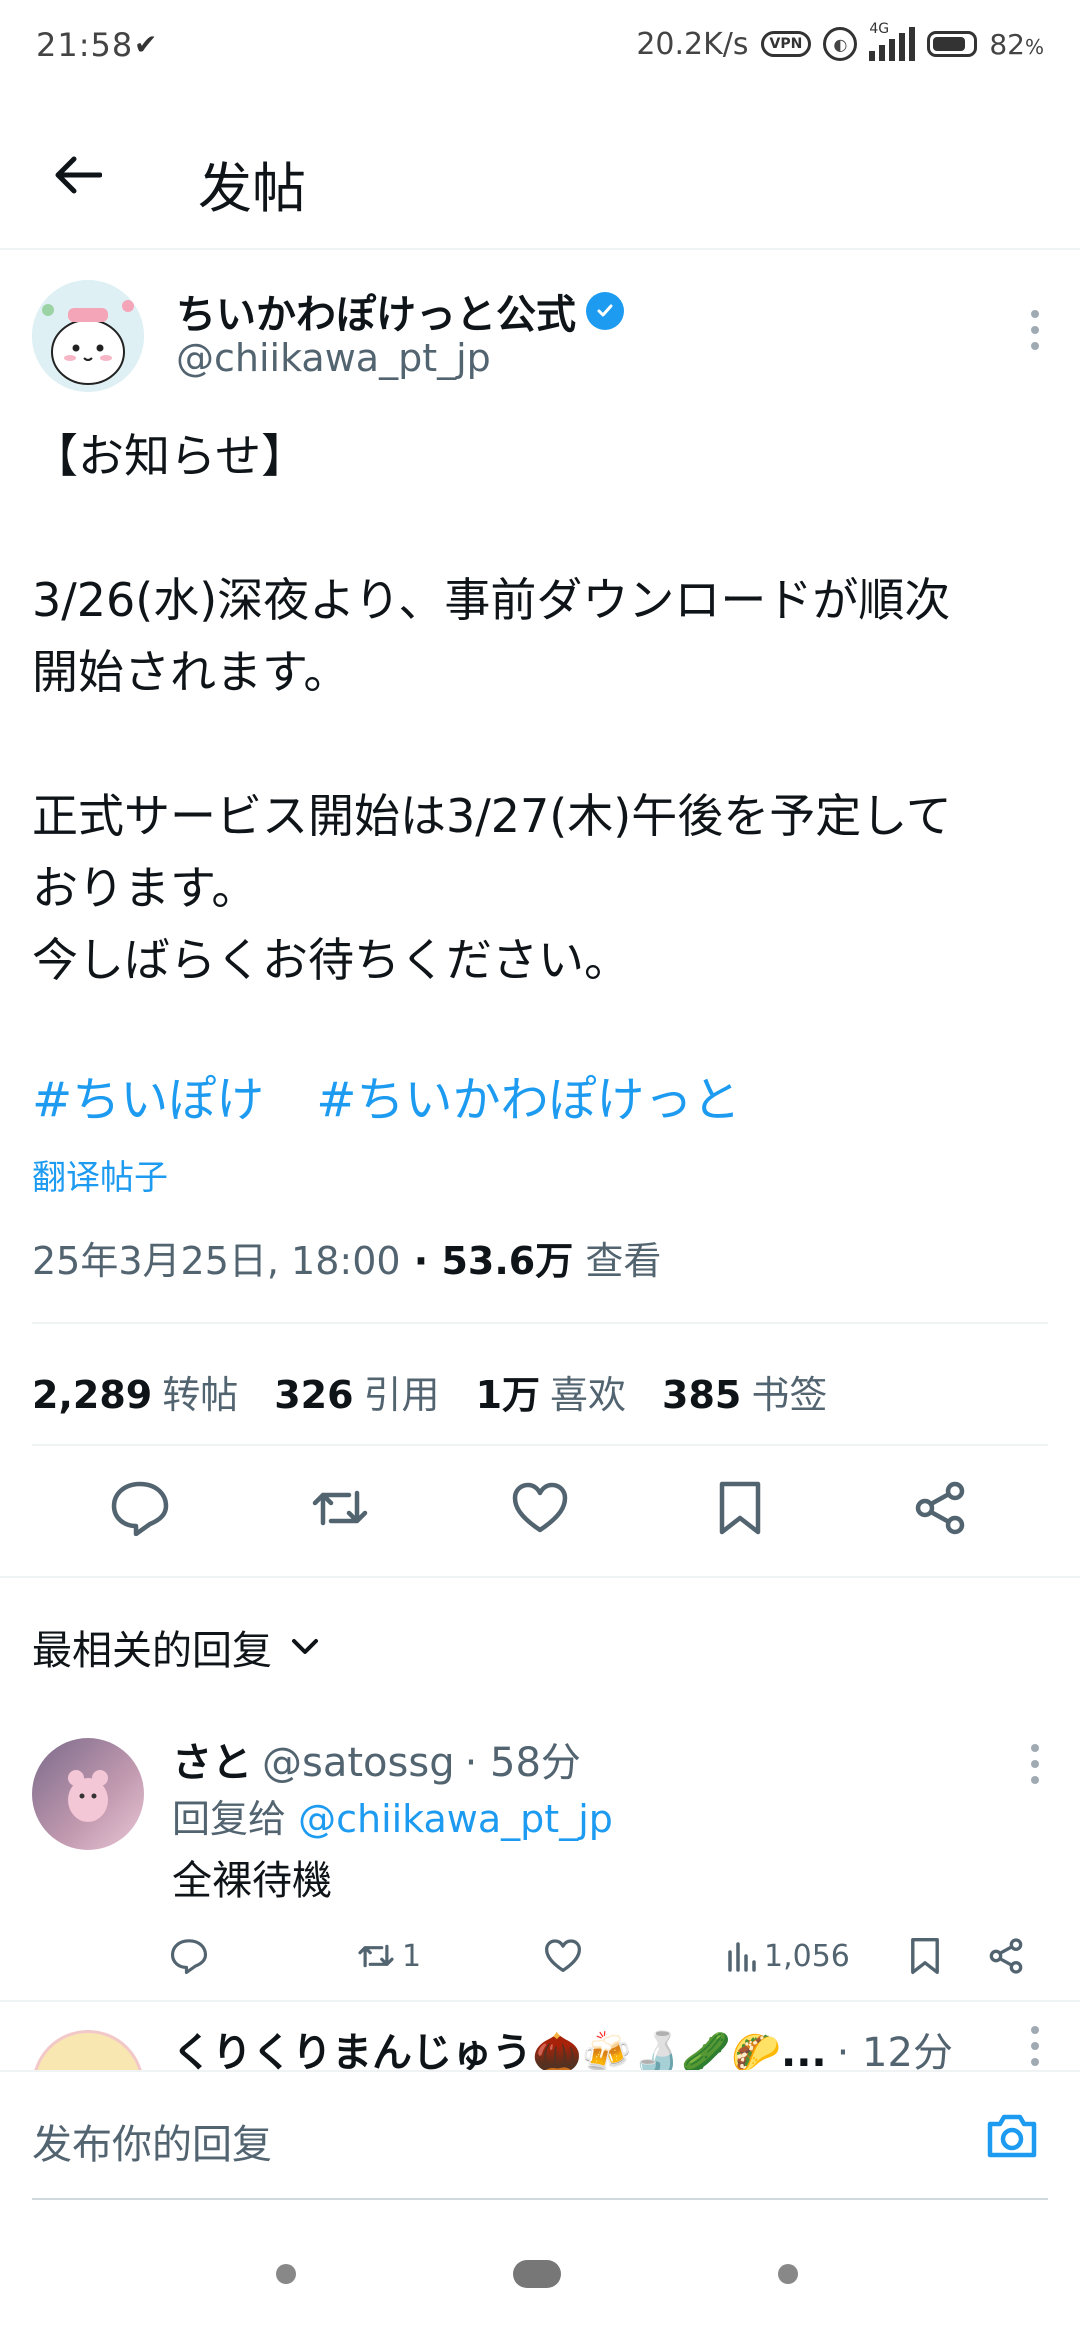 The height and width of the screenshot is (2340, 1080). What do you see at coordinates (786, 44) in the screenshot?
I see `vpn-icon: VPN` at bounding box center [786, 44].